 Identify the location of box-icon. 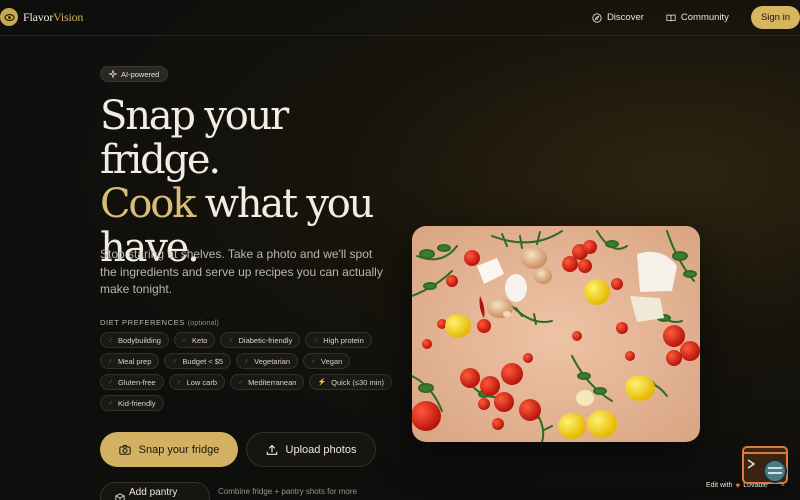
(120, 496).